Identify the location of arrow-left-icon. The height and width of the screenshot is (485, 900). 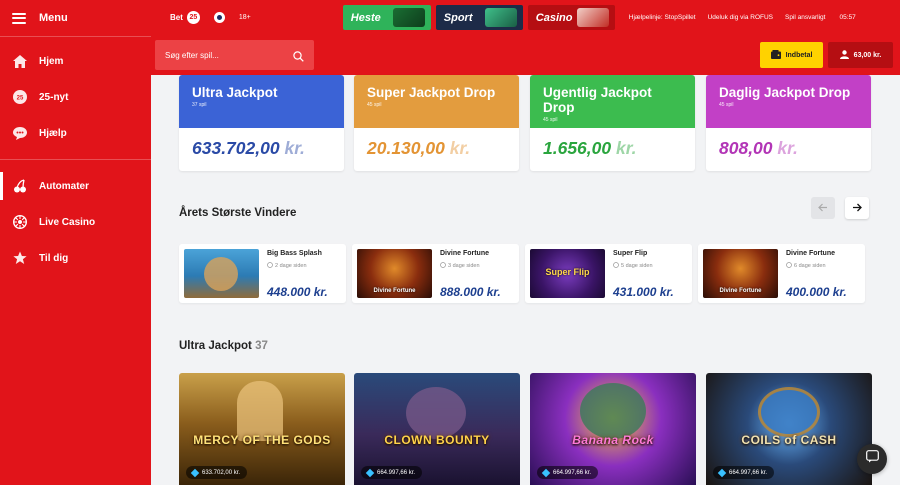
(823, 208).